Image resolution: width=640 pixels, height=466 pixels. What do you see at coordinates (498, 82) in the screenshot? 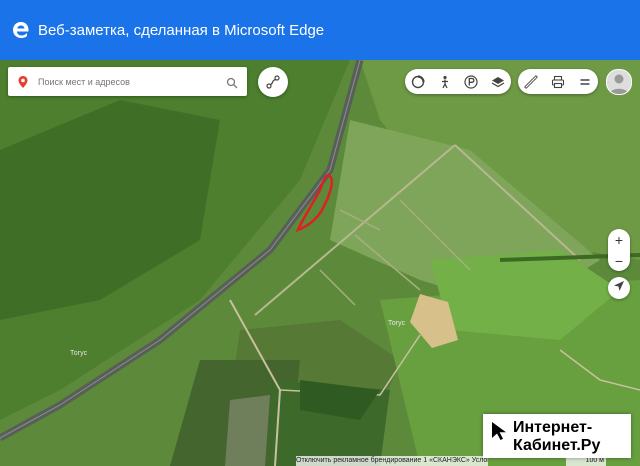
I see `layers-icon` at bounding box center [498, 82].